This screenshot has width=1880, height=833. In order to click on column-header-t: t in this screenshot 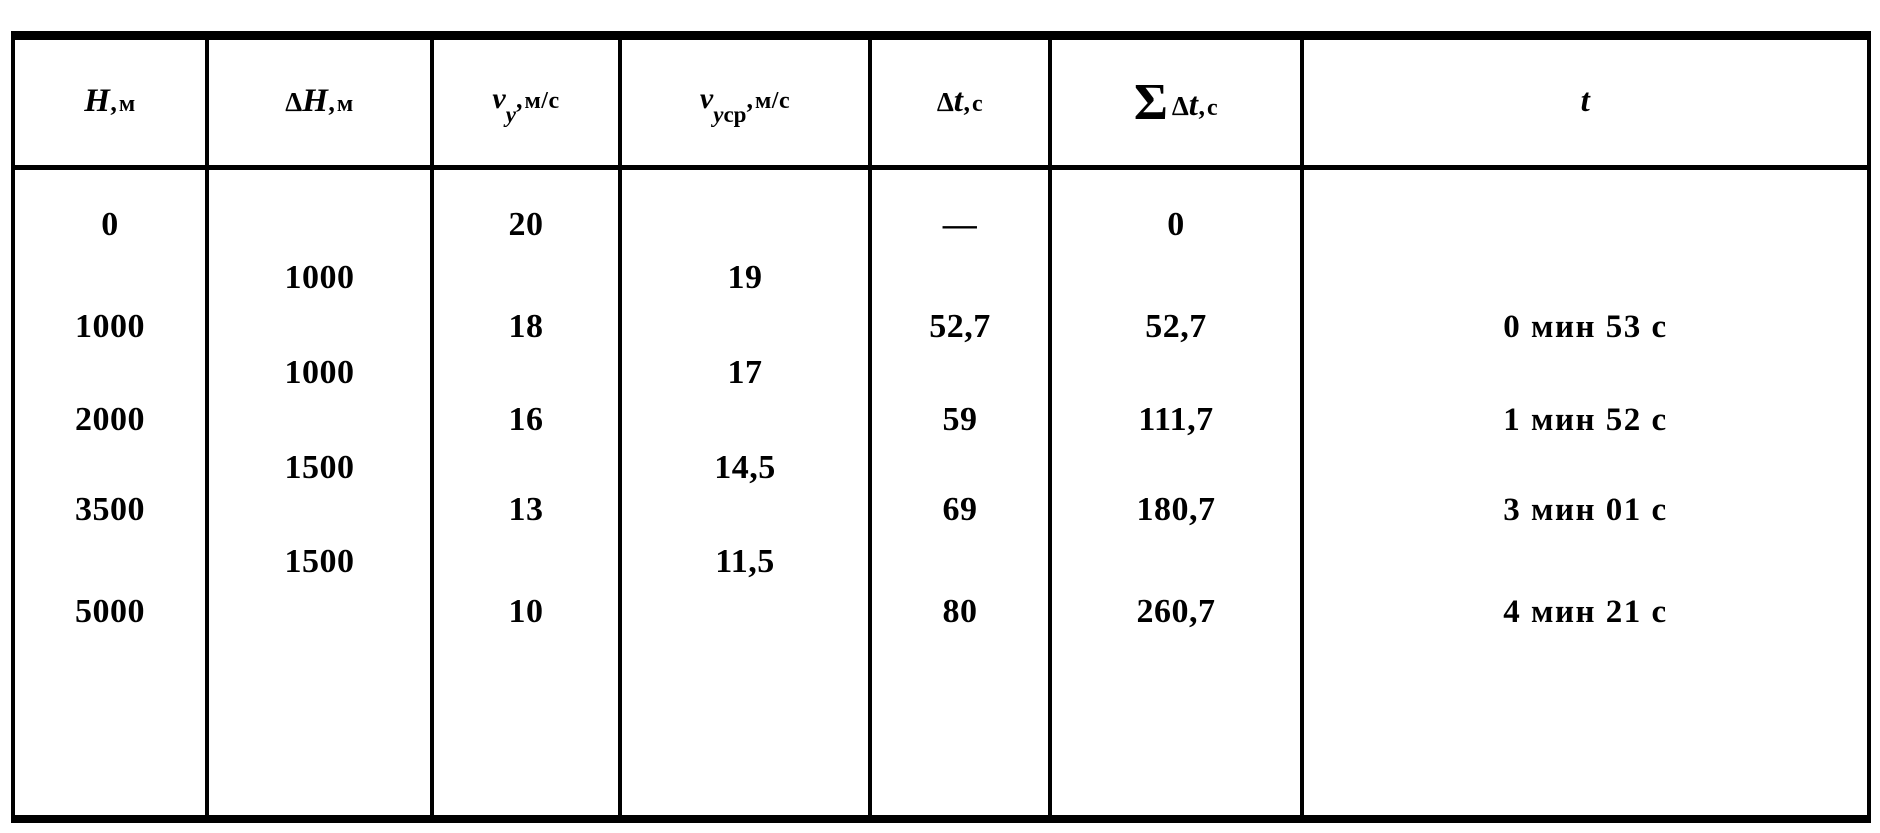, I will do `click(1585, 101)`.